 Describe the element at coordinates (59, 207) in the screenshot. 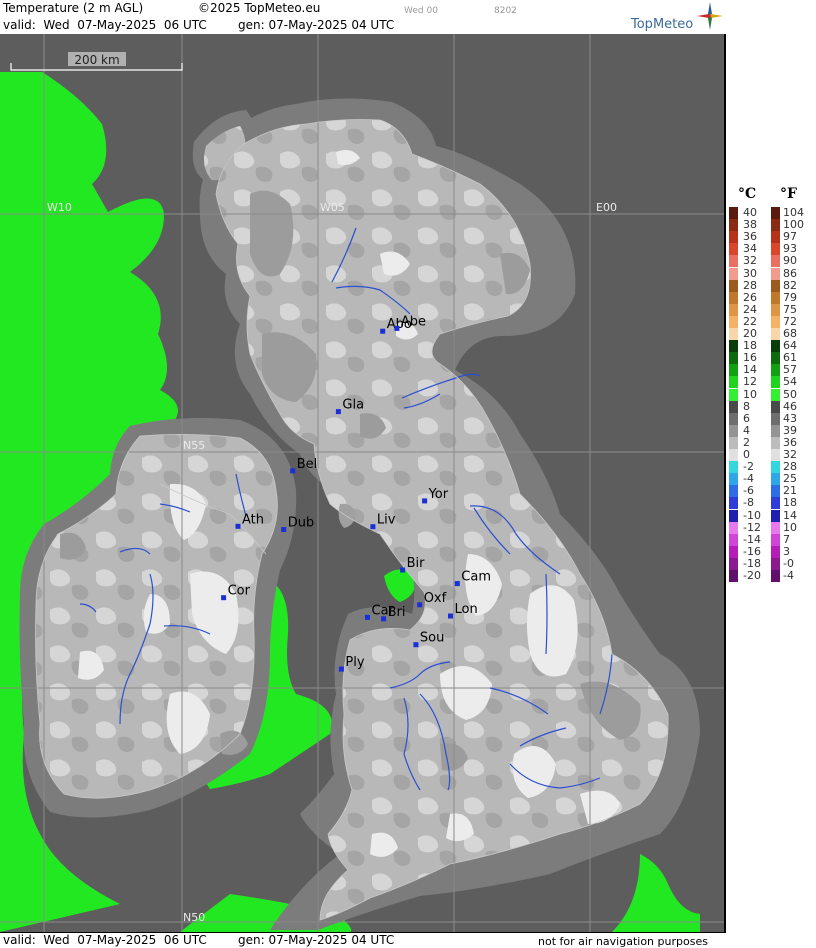

I see `grid-label-w10: W10` at that location.